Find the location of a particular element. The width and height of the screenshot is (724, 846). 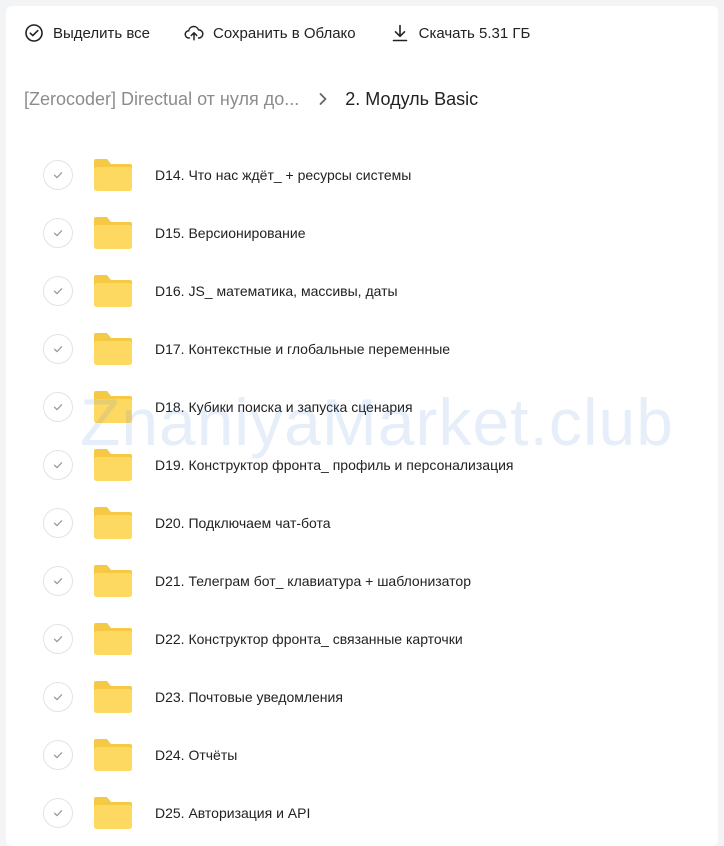

cloud-upload-icon is located at coordinates (194, 33).